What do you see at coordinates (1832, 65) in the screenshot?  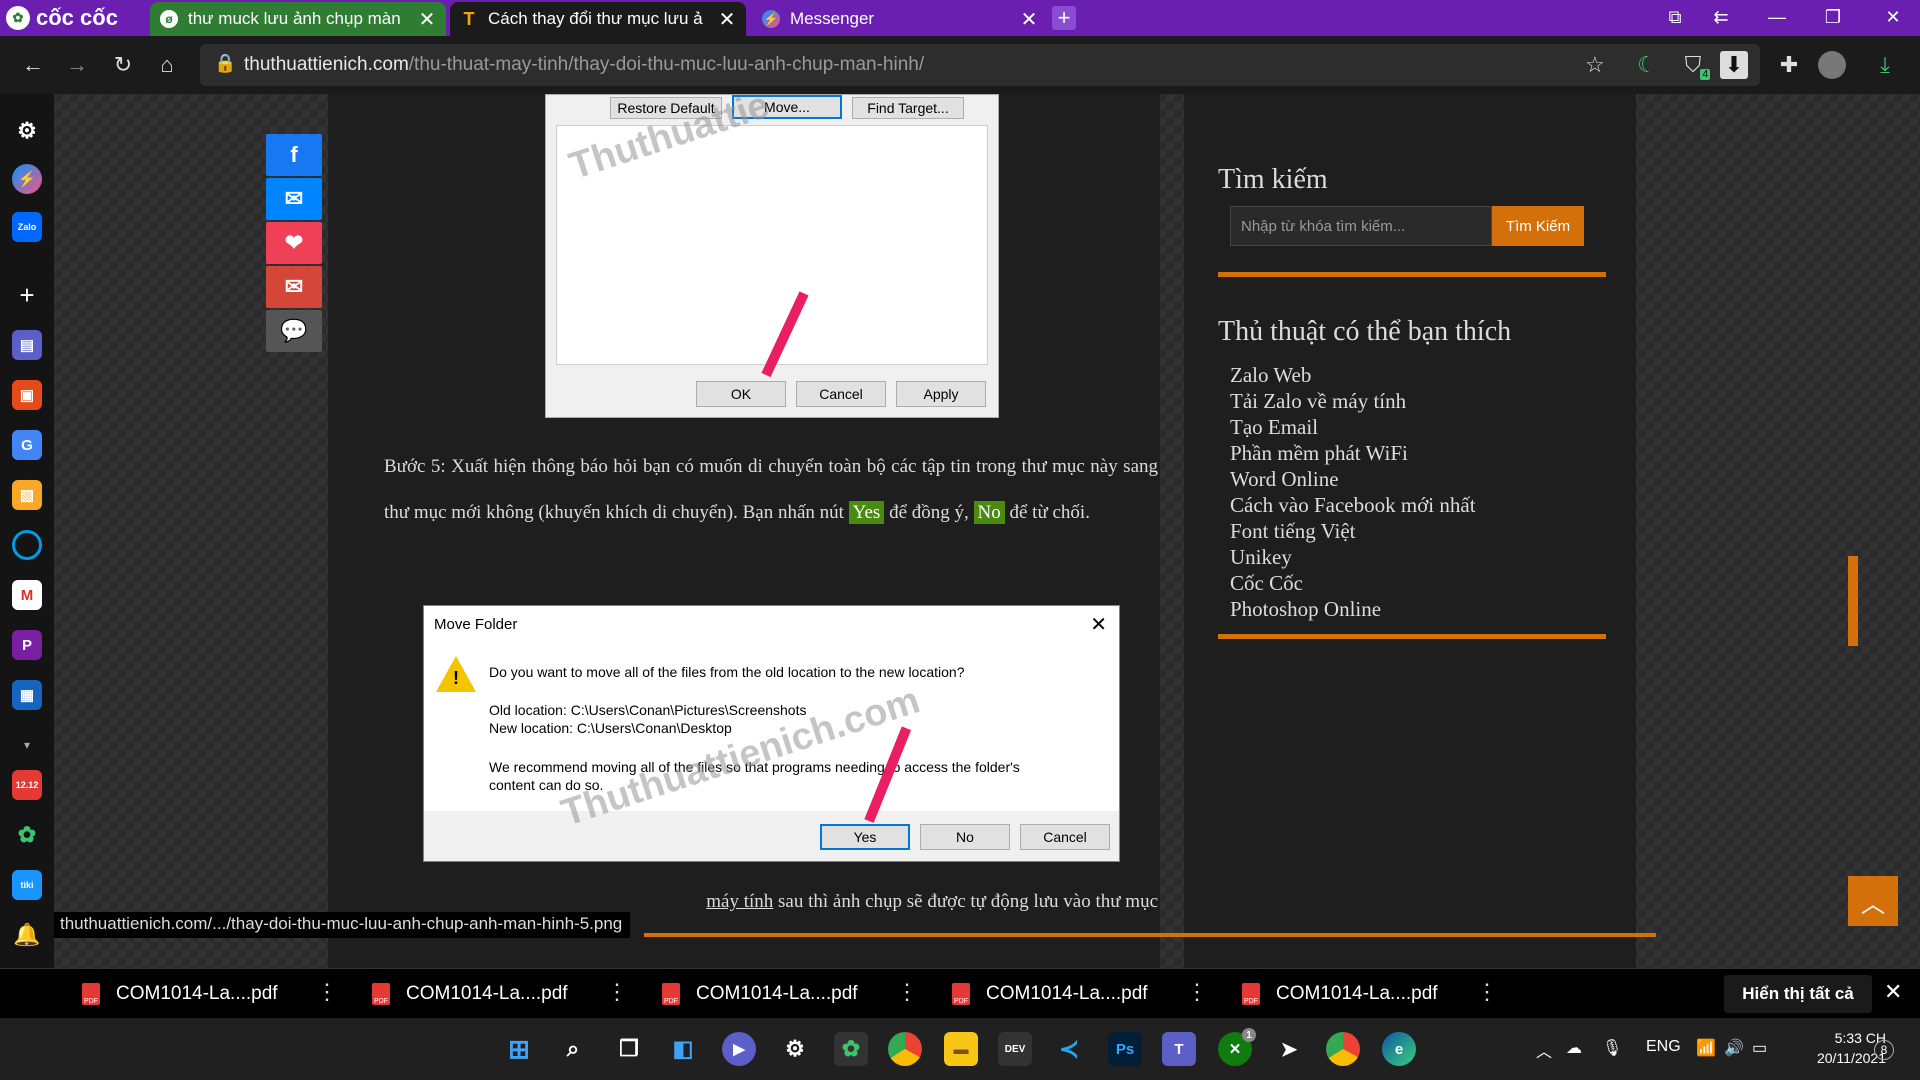 I see `avatar` at bounding box center [1832, 65].